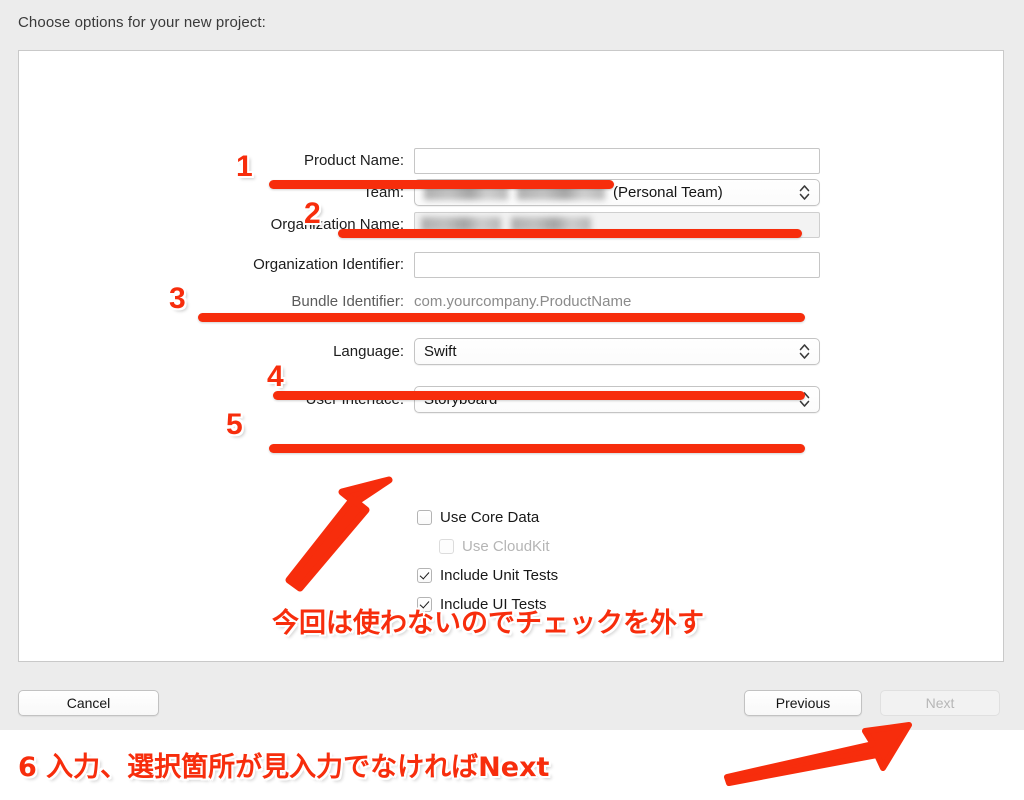 The height and width of the screenshot is (800, 1024). Describe the element at coordinates (561, 192) in the screenshot. I see `team-redacted-last-name` at that location.